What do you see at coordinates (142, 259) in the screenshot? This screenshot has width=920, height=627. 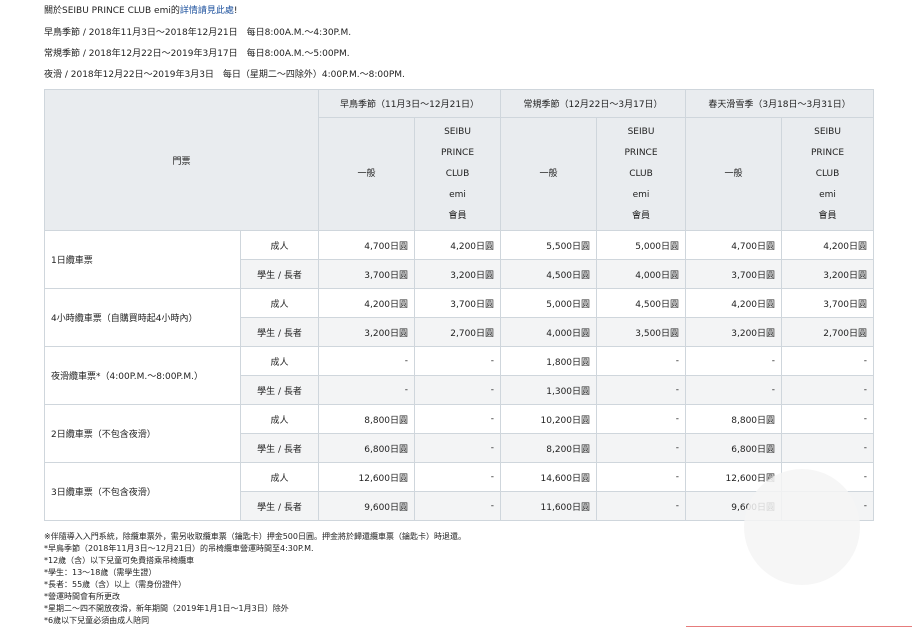 I see `ticket-name: 1日纜車票` at bounding box center [142, 259].